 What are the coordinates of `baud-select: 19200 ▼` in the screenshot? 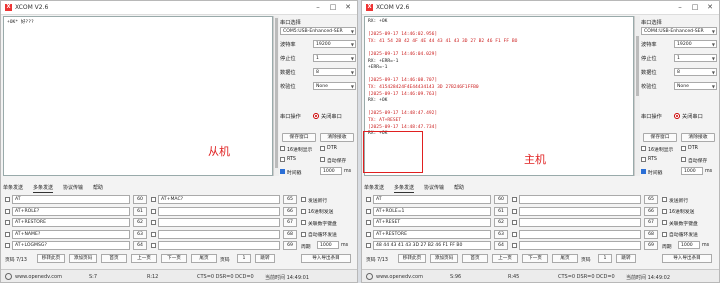 It's located at (334, 44).